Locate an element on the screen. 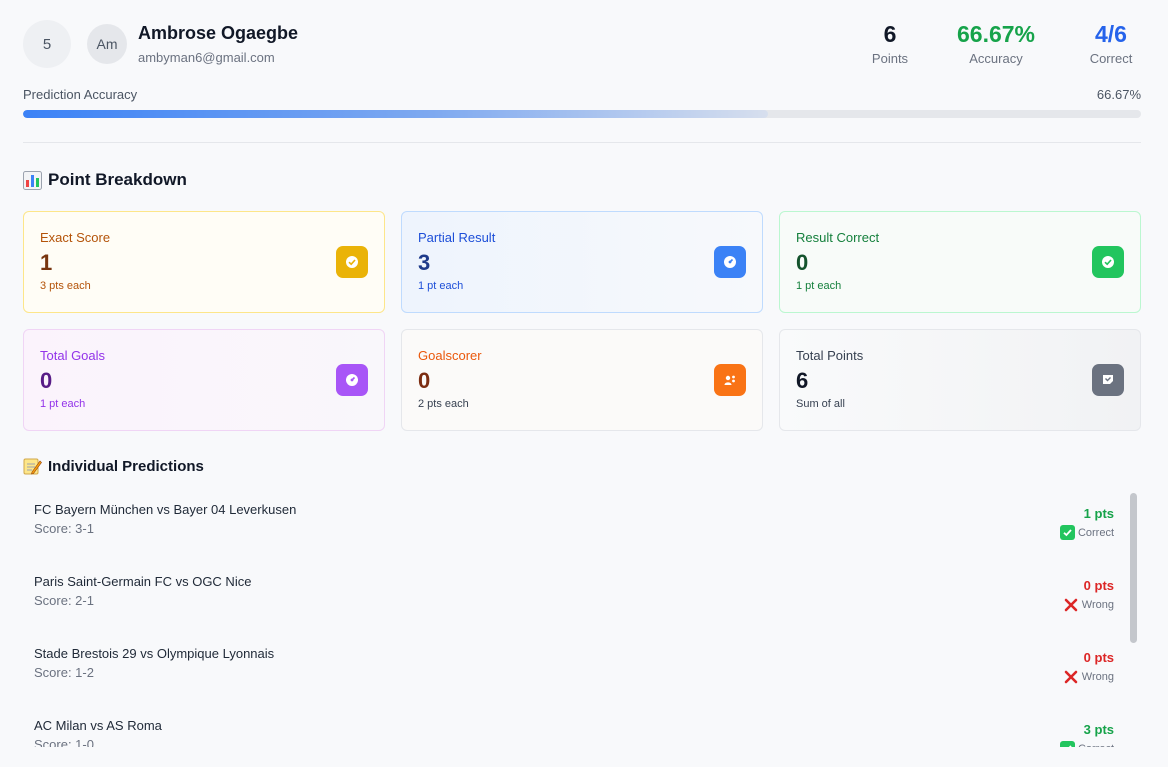 This screenshot has width=1168, height=767. result-correct-value: 0 is located at coordinates (802, 262).